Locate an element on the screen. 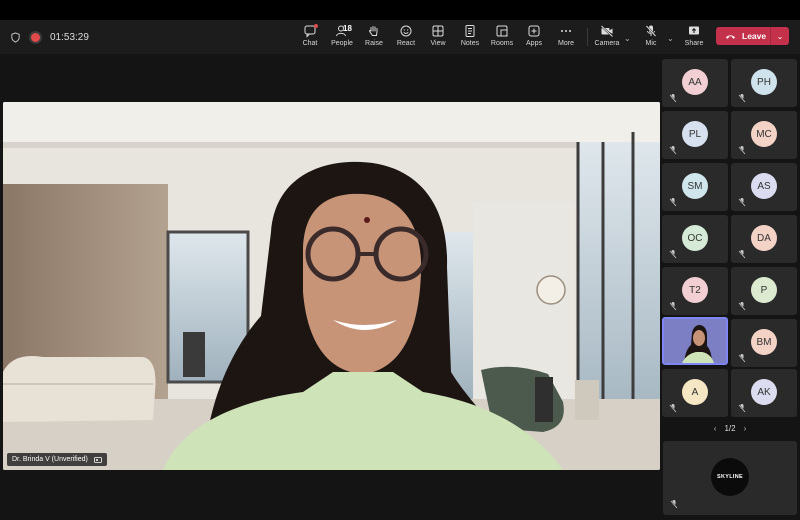 This screenshot has height=520, width=800. more-dots-icon is located at coordinates (566, 31).